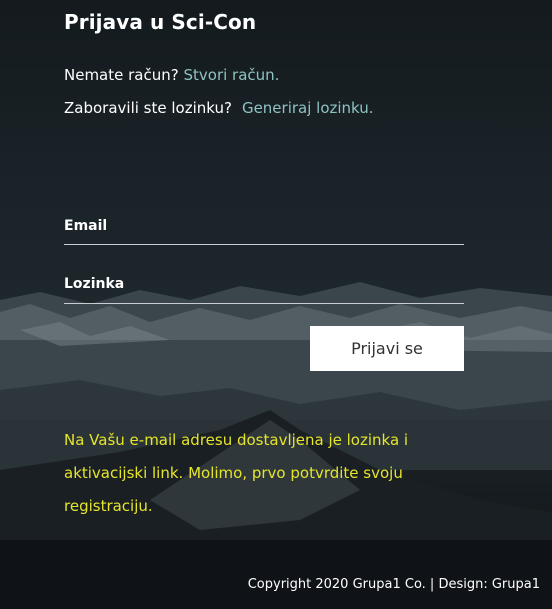  I want to click on no-account-text: Nemate račun?, so click(121, 75).